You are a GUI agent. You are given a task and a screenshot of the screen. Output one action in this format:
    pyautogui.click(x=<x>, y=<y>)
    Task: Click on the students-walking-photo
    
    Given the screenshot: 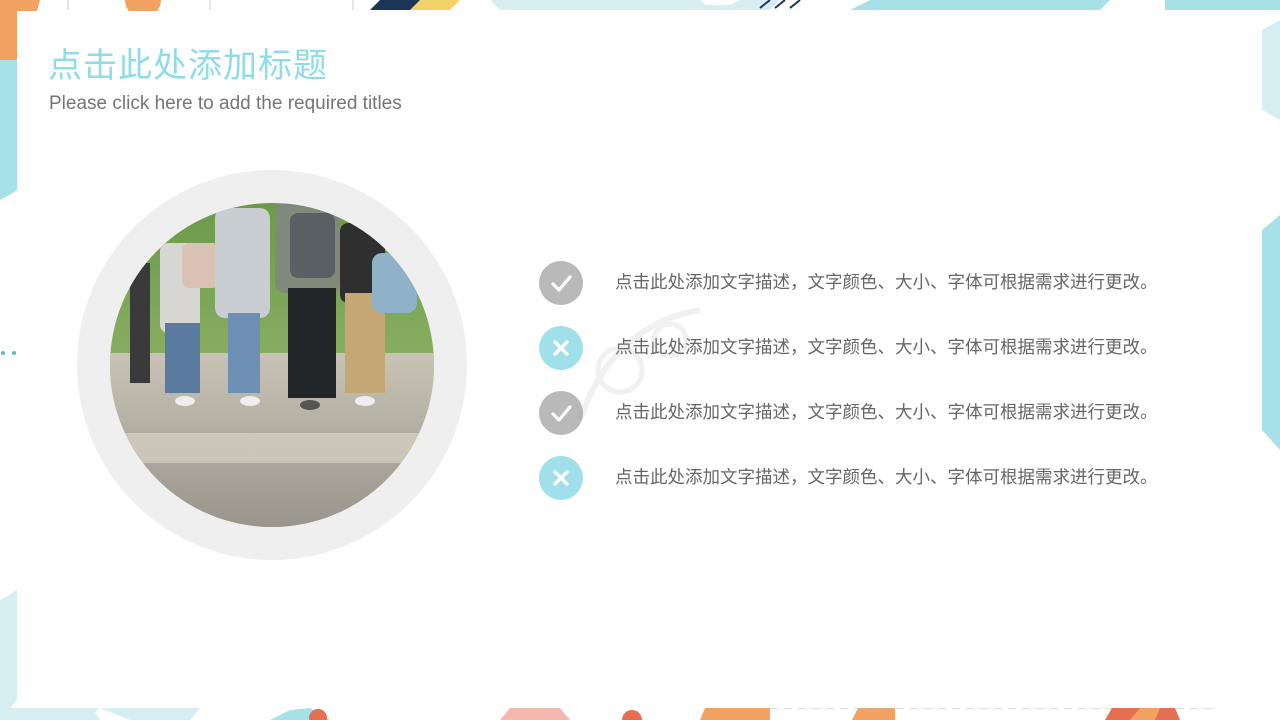 What is the action you would take?
    pyautogui.click(x=272, y=365)
    